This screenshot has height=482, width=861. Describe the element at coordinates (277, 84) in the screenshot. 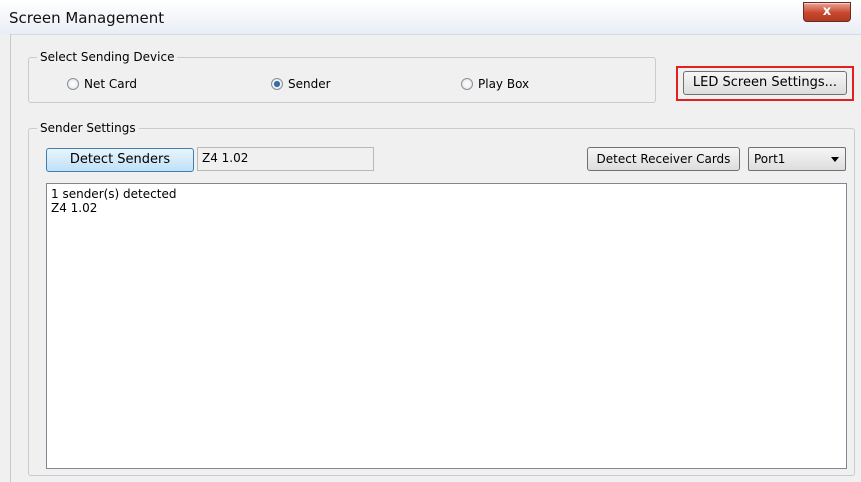

I see `radio-sender-indicator` at that location.